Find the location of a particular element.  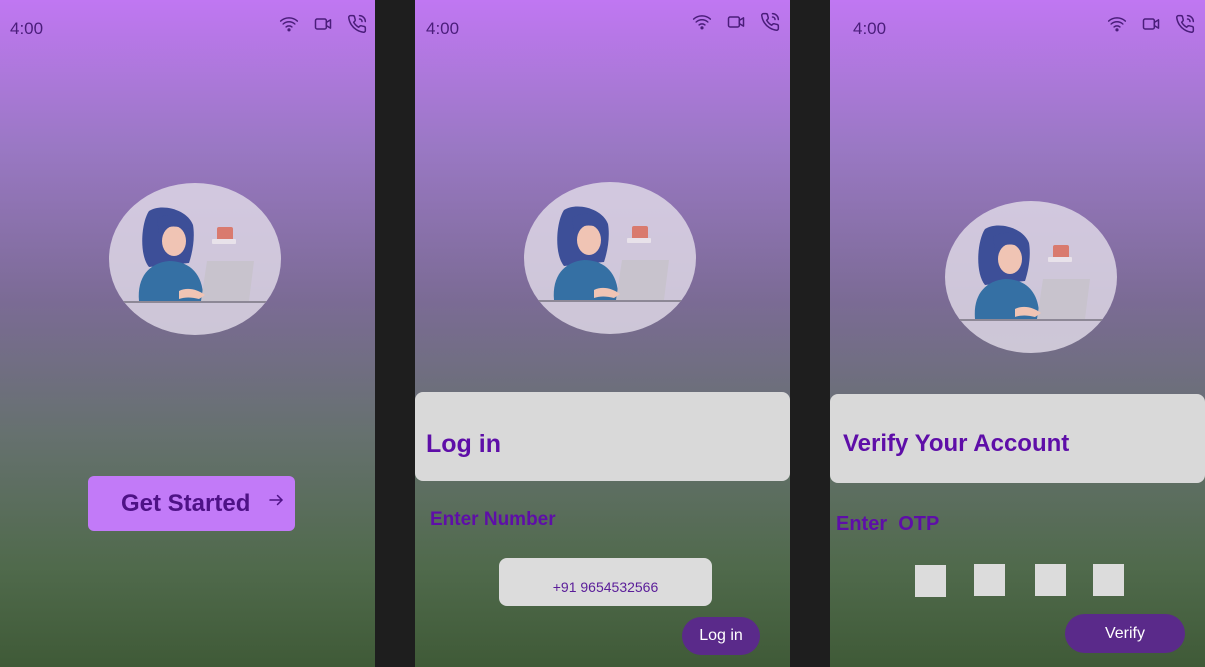

verify-header-panel: Verify Your Account is located at coordinates (1017, 438).